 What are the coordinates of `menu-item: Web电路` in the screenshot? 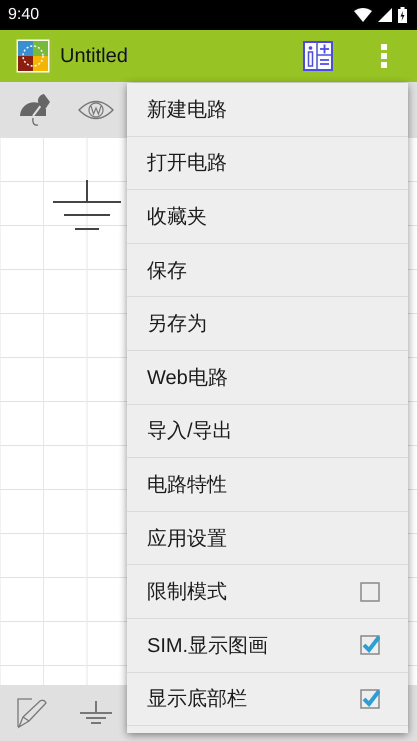 It's located at (267, 377).